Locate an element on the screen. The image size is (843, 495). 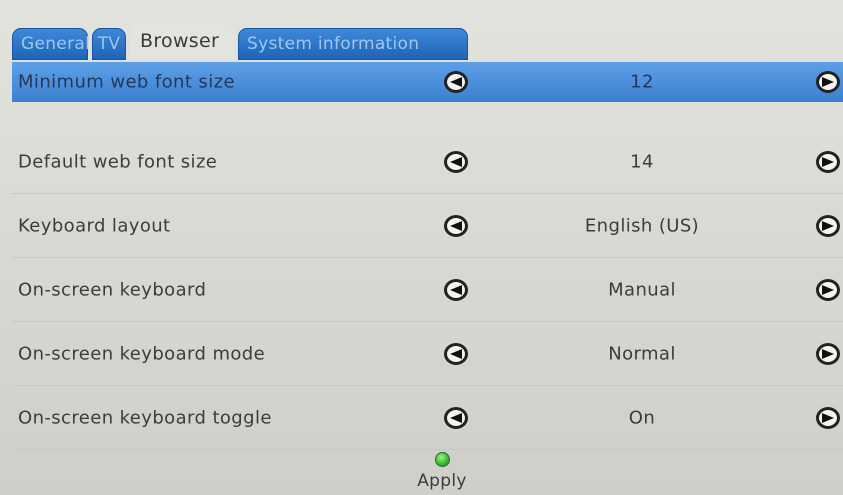
setting-label: Keyboard layout is located at coordinates (94, 225).